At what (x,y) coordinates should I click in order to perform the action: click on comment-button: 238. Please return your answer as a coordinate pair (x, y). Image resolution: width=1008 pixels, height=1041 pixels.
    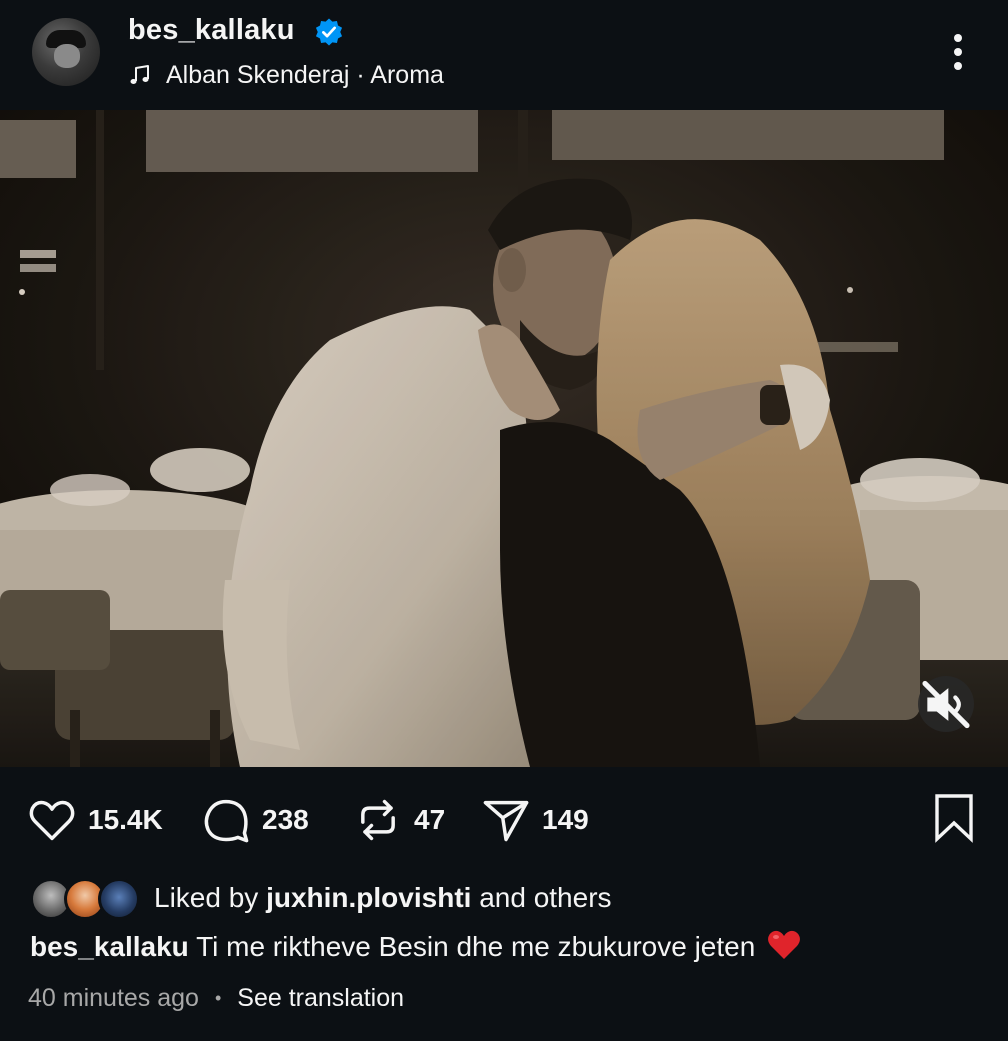
    Looking at the image, I should click on (254, 820).